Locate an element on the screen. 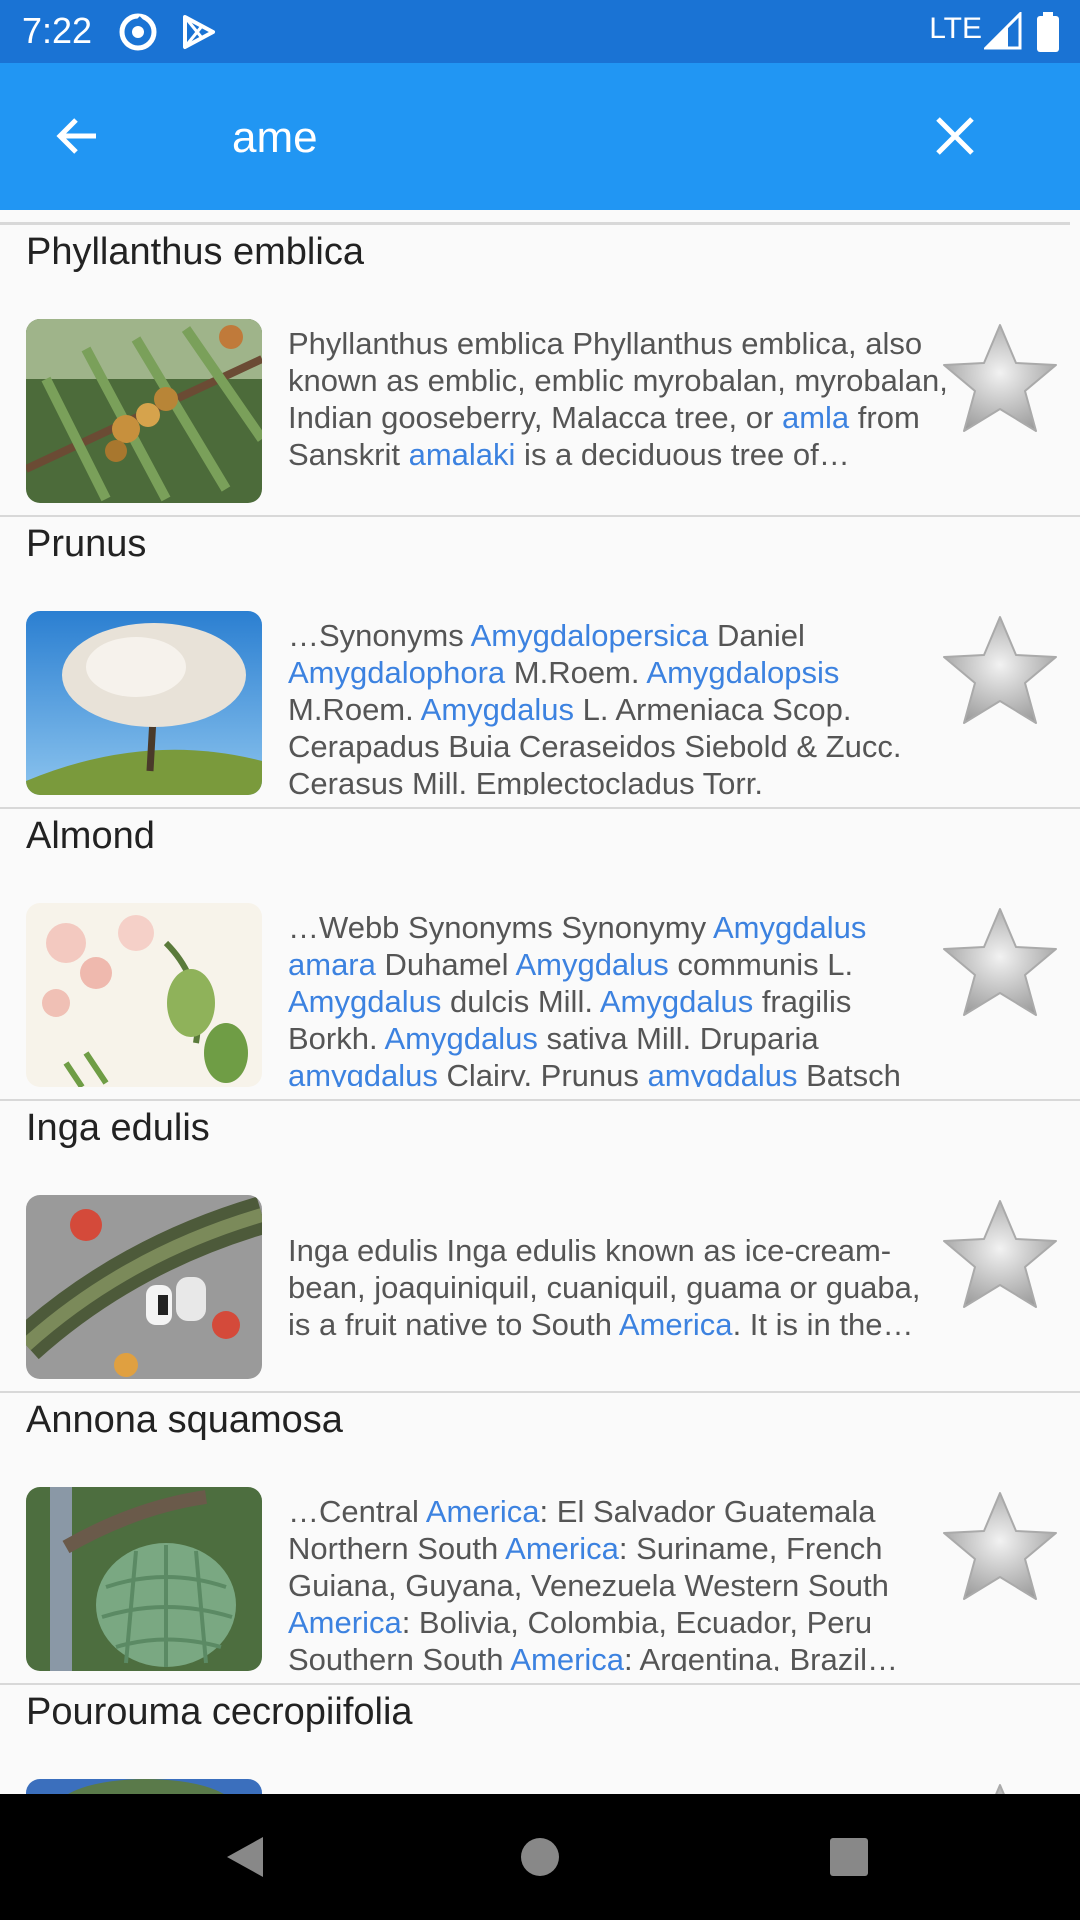  sync-icon is located at coordinates (138, 32).